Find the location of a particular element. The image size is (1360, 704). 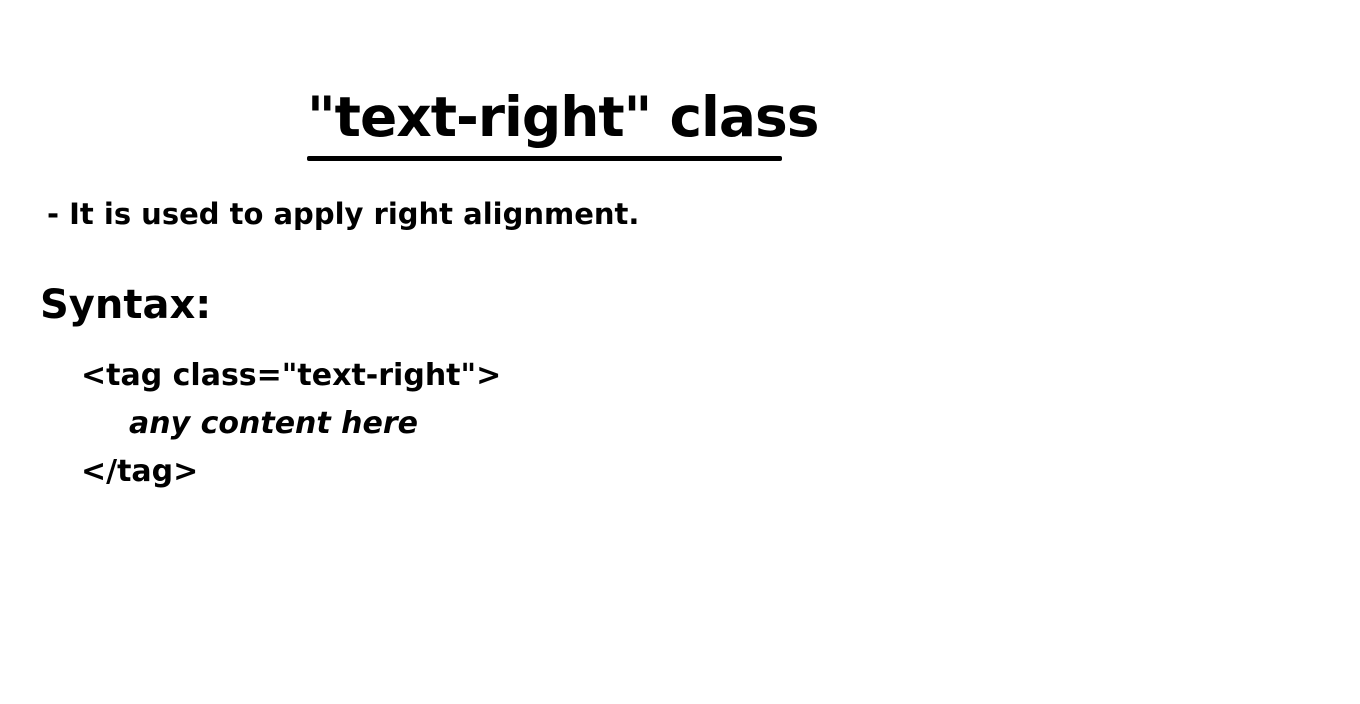

syntax-heading: Syntax: is located at coordinates (126, 305).